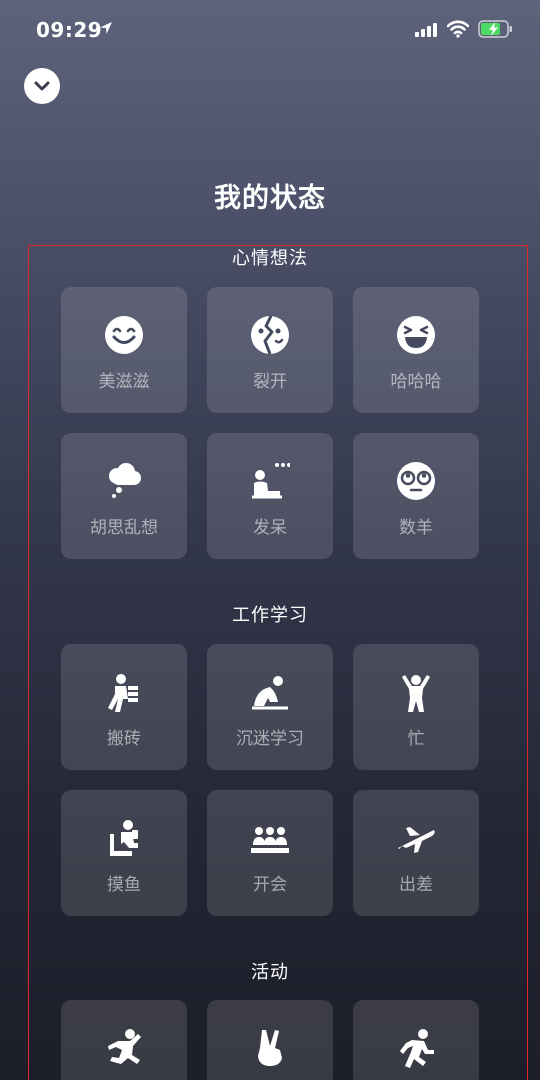 Image resolution: width=540 pixels, height=1080 pixels. I want to click on status-tile-grind: 搬砖, so click(124, 707).